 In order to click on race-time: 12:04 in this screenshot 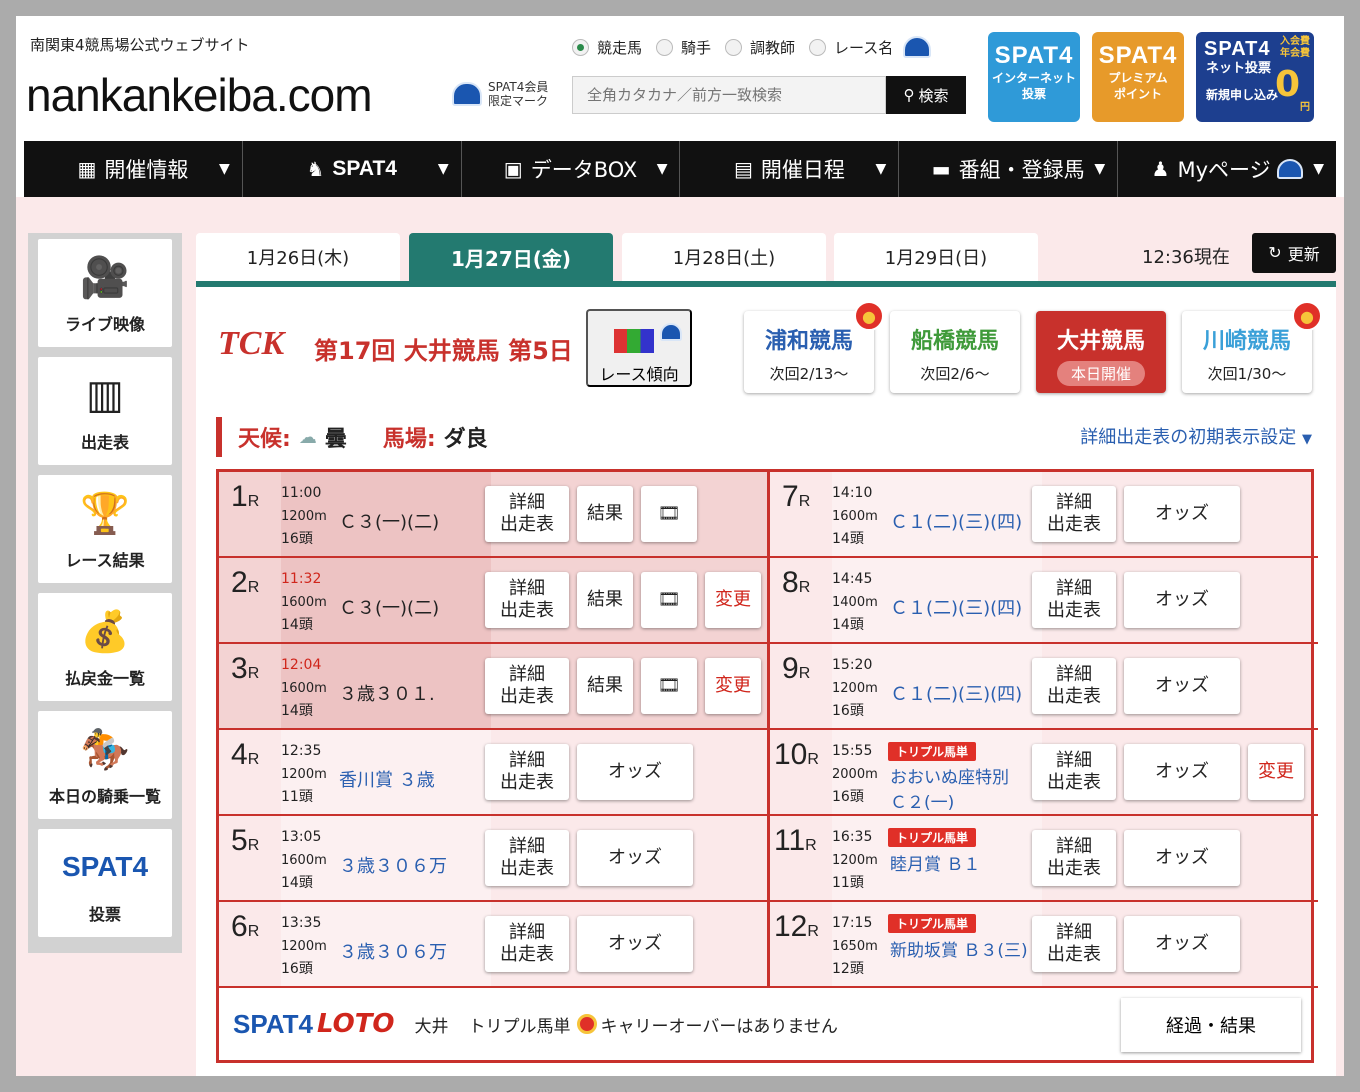, I will do `click(301, 665)`.